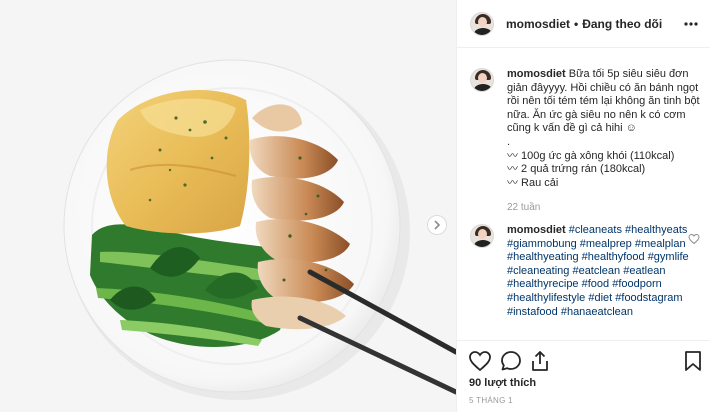 The width and height of the screenshot is (710, 412). Describe the element at coordinates (595, 230) in the screenshot. I see `hashtag-link: #cleaneats` at that location.